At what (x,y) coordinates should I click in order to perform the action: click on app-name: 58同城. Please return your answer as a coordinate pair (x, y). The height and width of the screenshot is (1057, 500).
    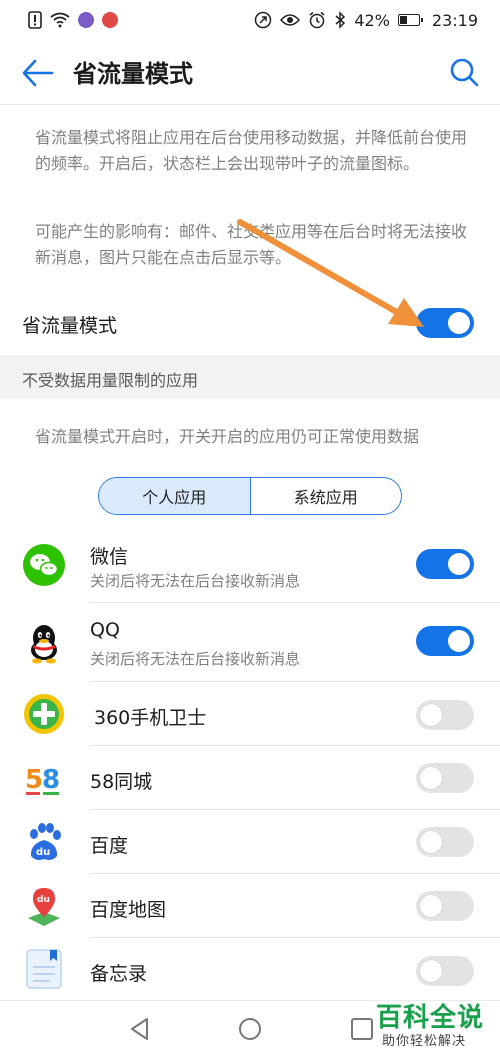
    Looking at the image, I should click on (121, 782).